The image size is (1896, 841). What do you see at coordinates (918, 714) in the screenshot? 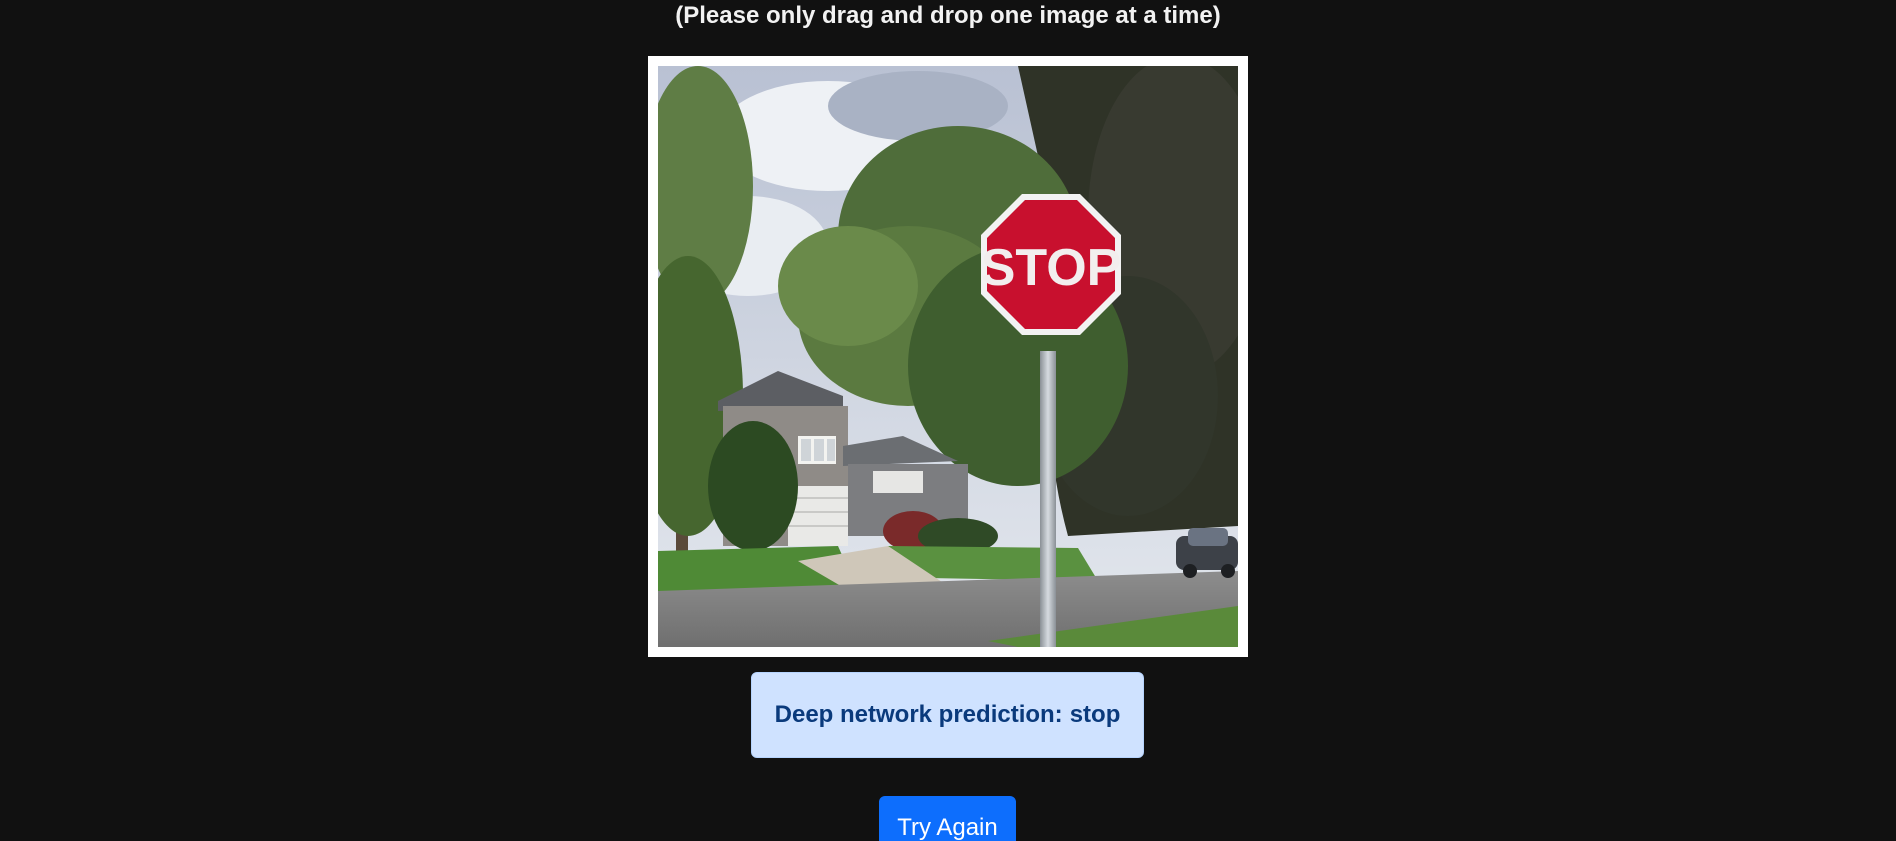
I see `prediction-label: Deep network prediction:` at bounding box center [918, 714].